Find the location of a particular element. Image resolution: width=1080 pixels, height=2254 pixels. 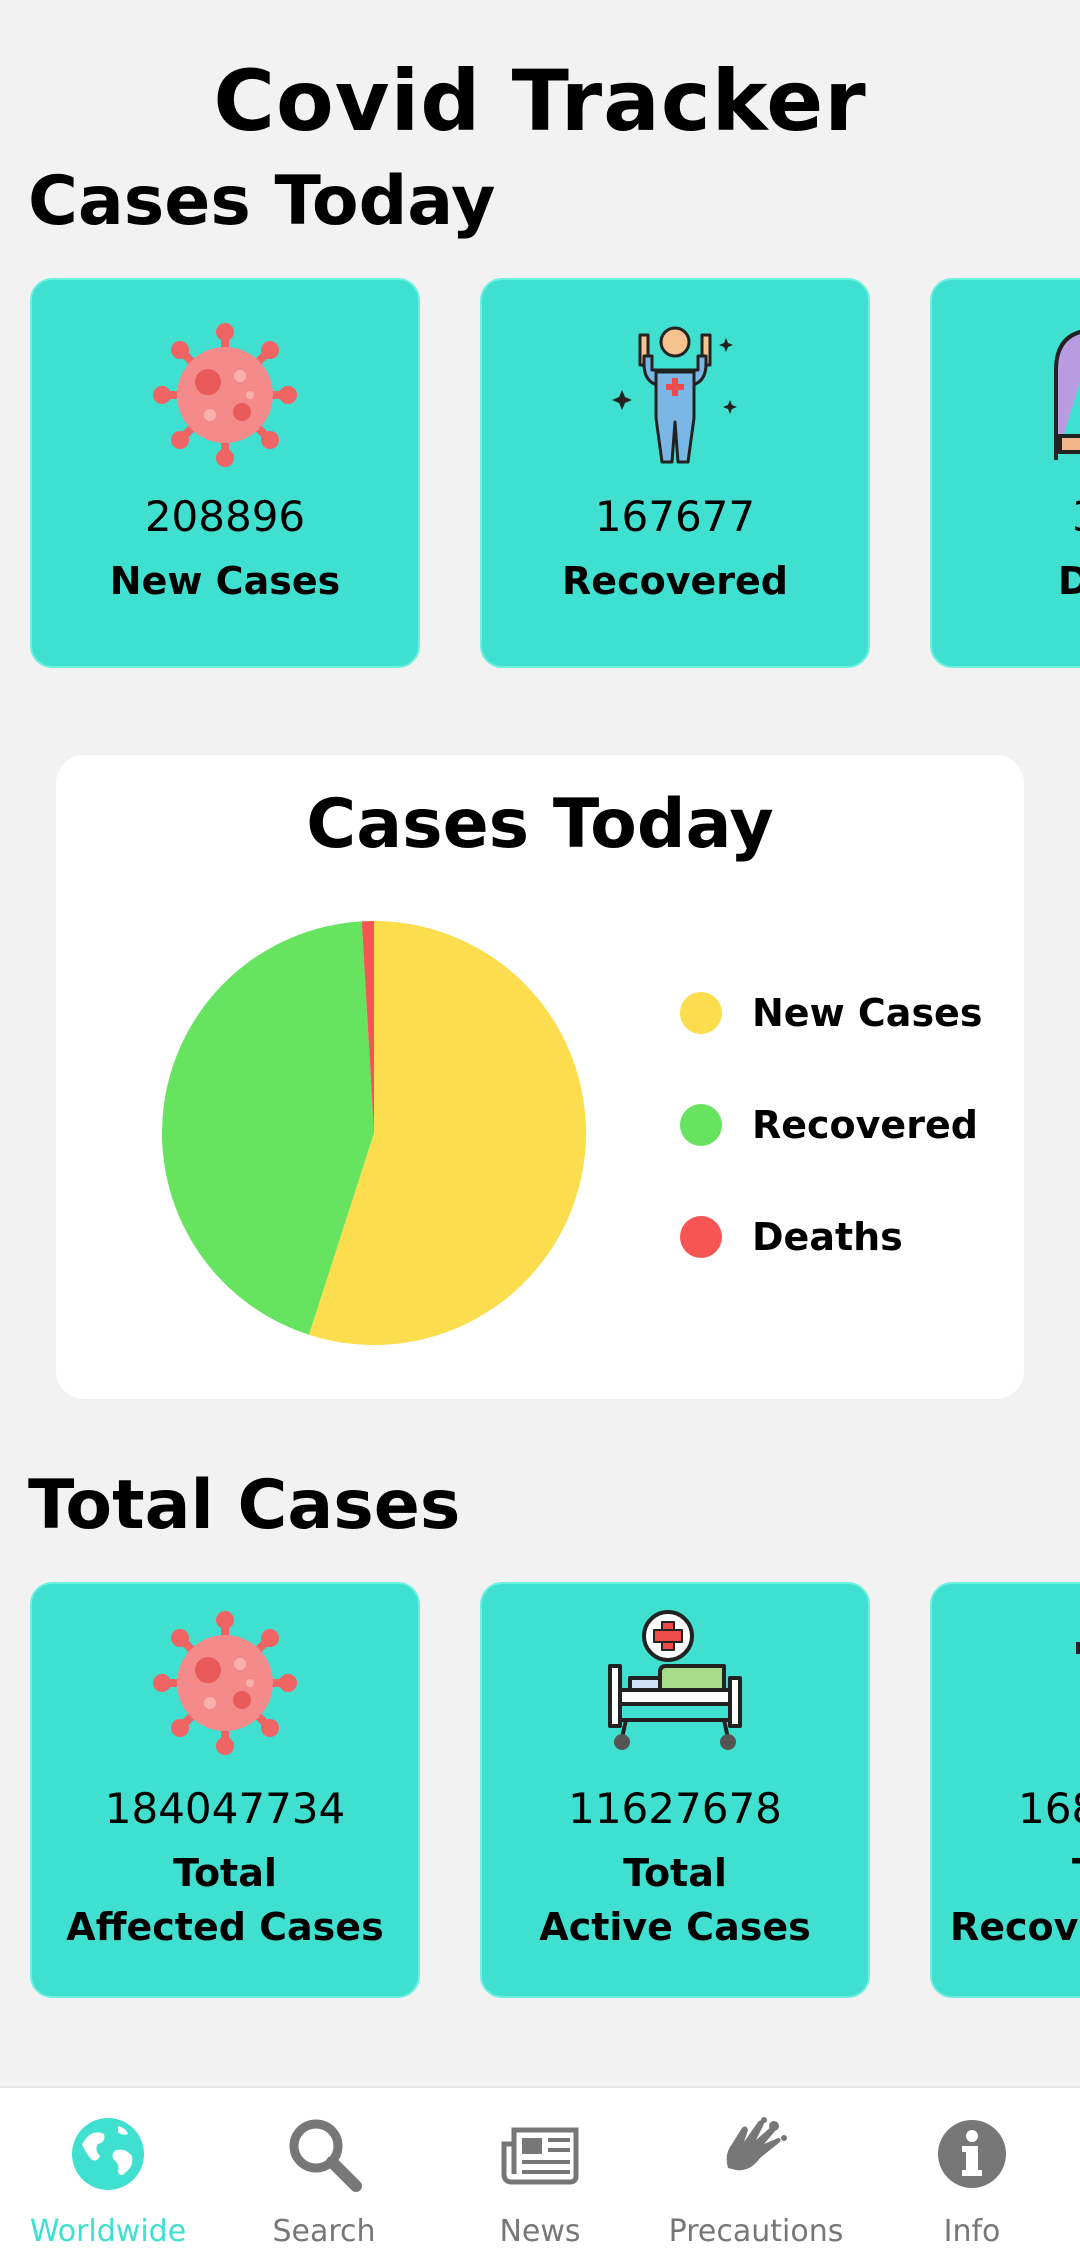

recovered-value: 167677 is located at coordinates (675, 516).